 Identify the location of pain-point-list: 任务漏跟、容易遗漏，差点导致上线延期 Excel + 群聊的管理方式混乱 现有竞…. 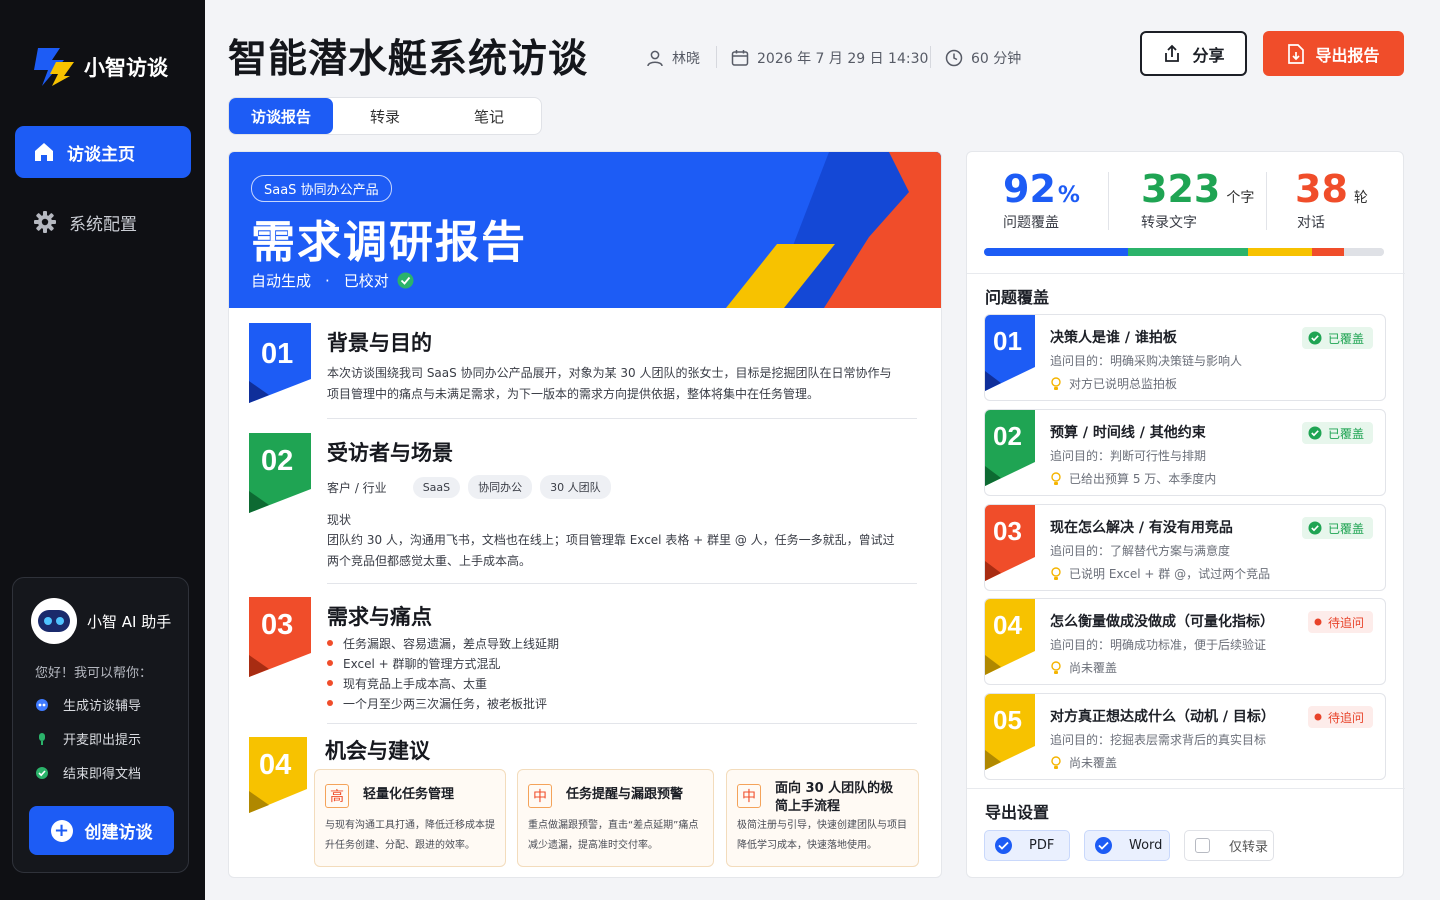
(443, 673).